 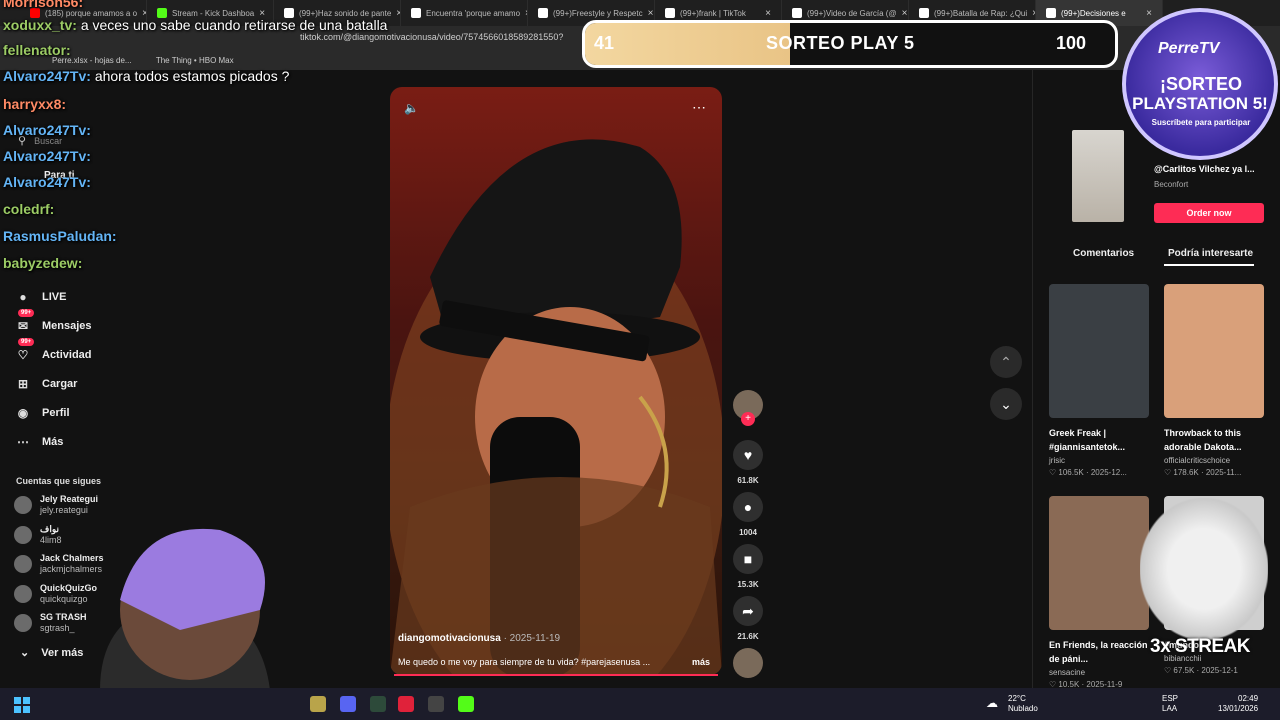 I want to click on bookmark-action: ■ 15.3K, so click(x=748, y=566).